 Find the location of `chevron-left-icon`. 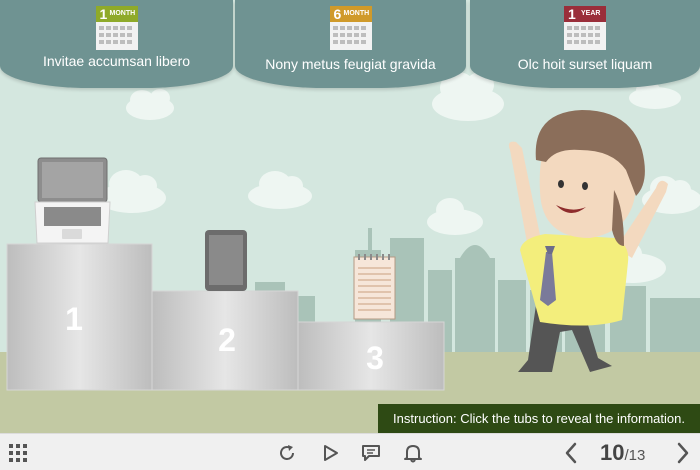

chevron-left-icon is located at coordinates (571, 453).